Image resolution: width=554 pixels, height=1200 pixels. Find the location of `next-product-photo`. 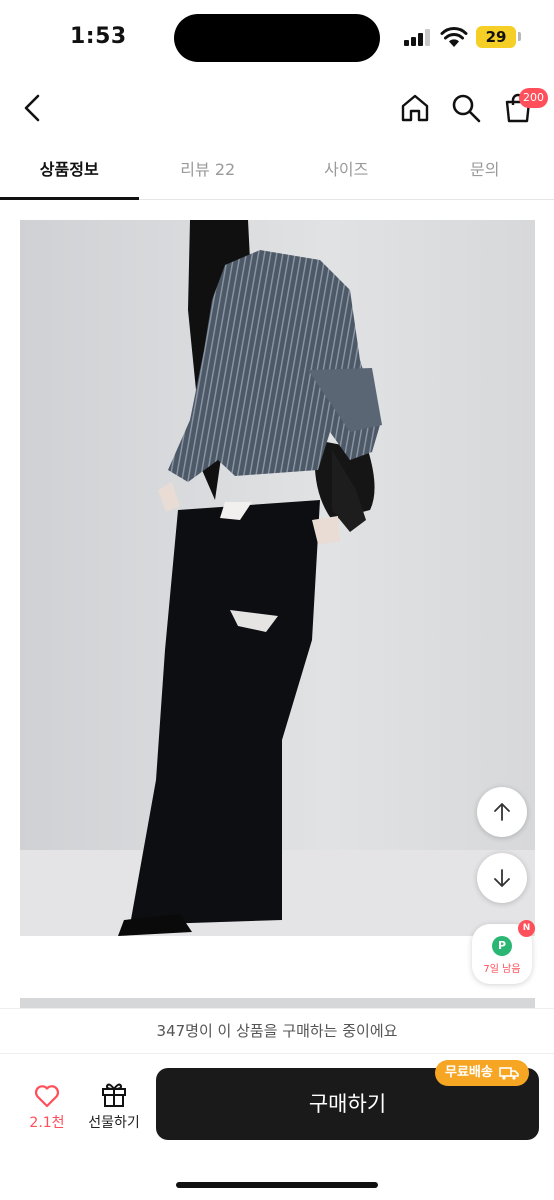

next-product-photo is located at coordinates (277, 1003).